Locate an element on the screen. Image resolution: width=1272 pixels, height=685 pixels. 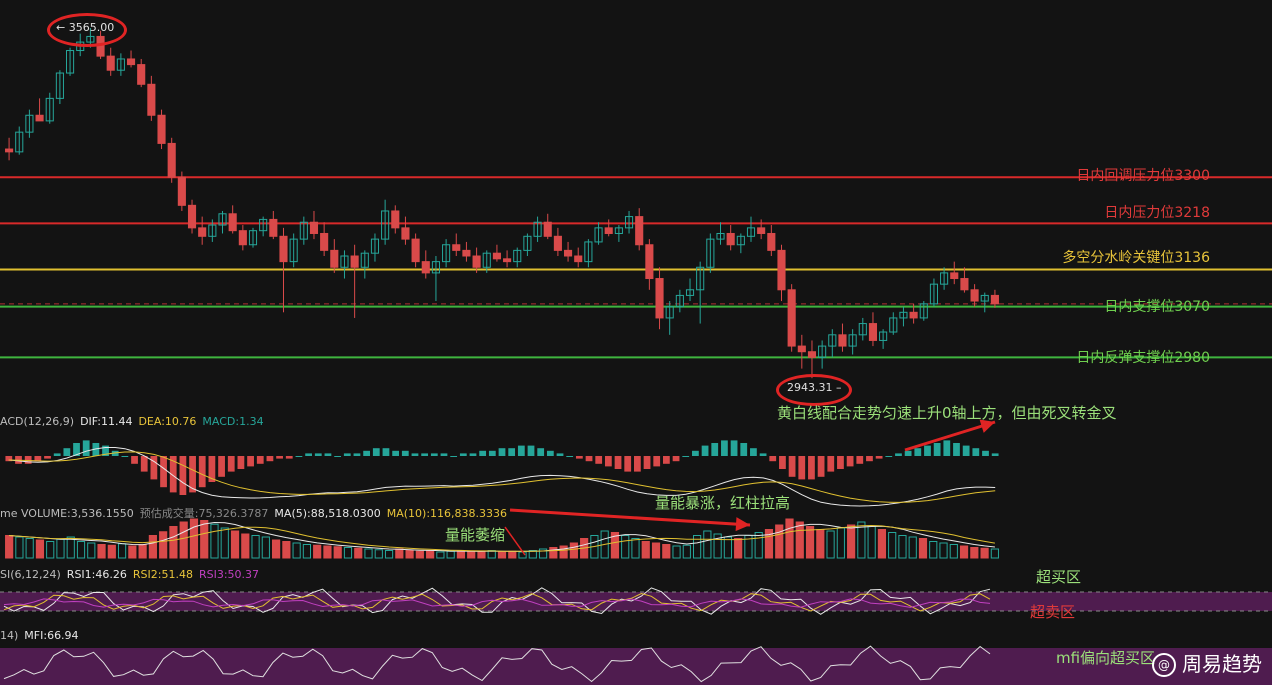
macd-prefix: ACD(12,26,9) is located at coordinates (37, 421).